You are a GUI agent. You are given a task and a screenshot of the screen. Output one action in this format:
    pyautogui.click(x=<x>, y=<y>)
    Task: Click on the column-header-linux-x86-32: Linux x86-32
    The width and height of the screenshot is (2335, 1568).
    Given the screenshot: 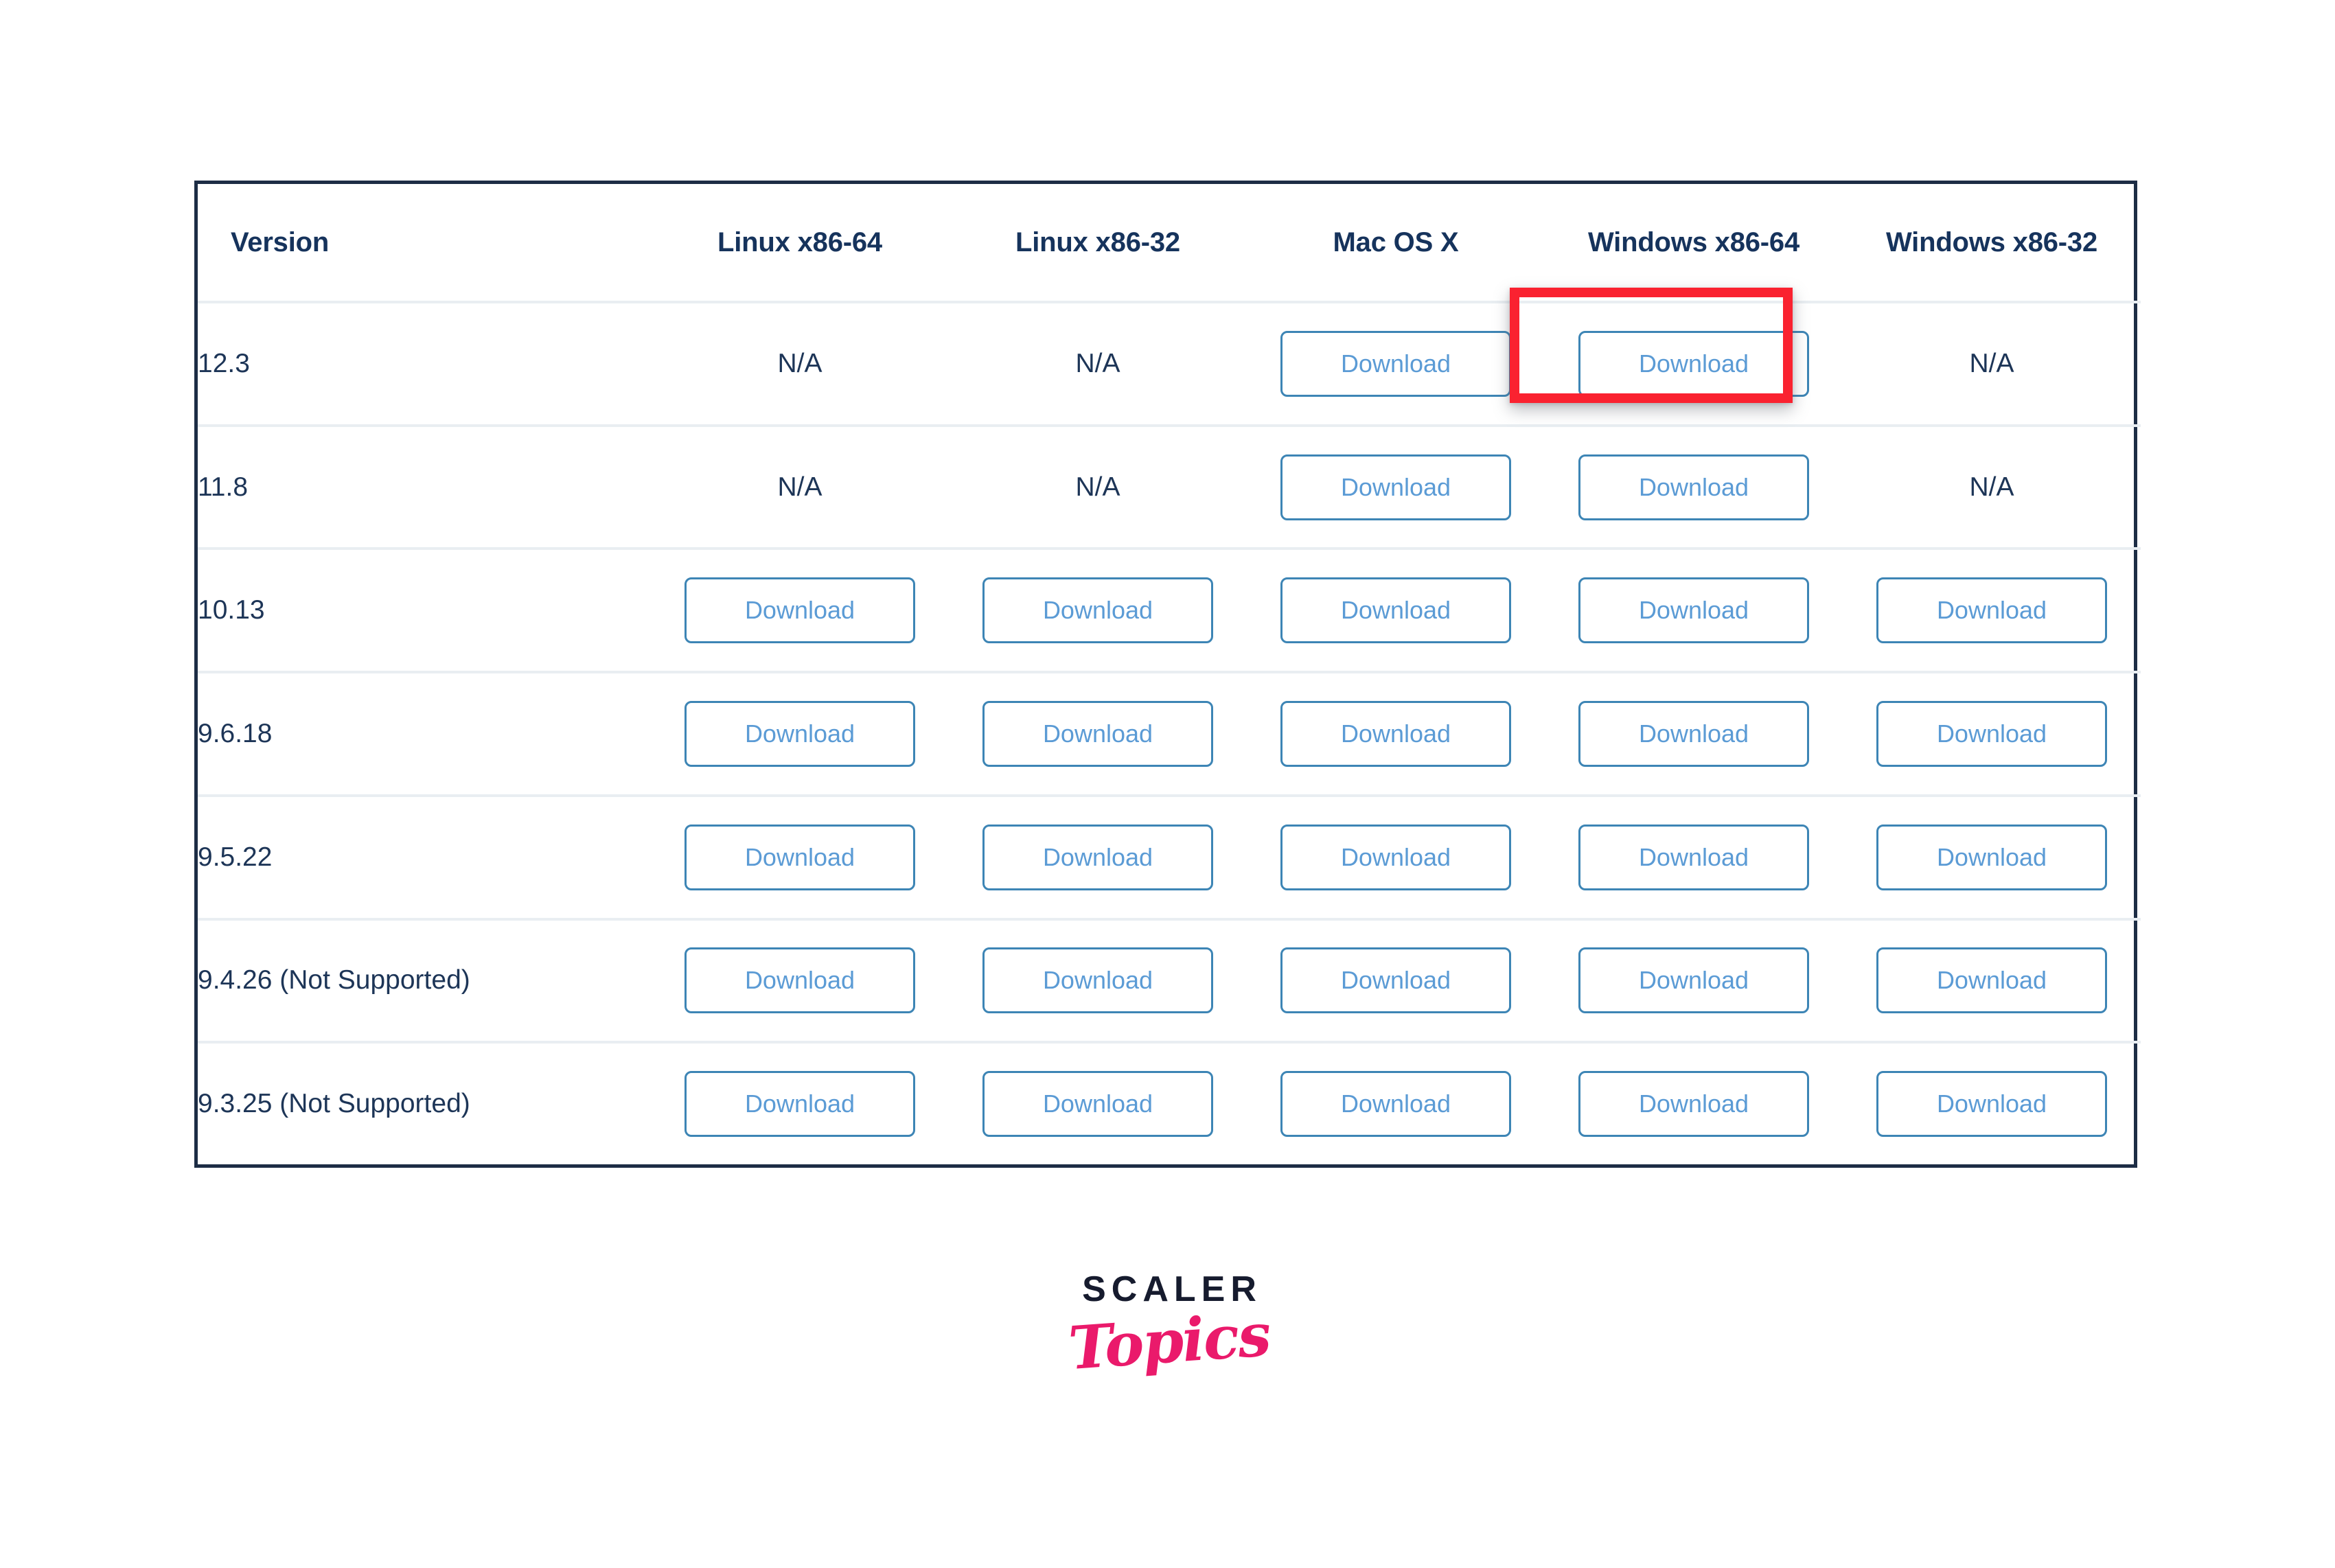 What is the action you would take?
    pyautogui.click(x=1098, y=243)
    